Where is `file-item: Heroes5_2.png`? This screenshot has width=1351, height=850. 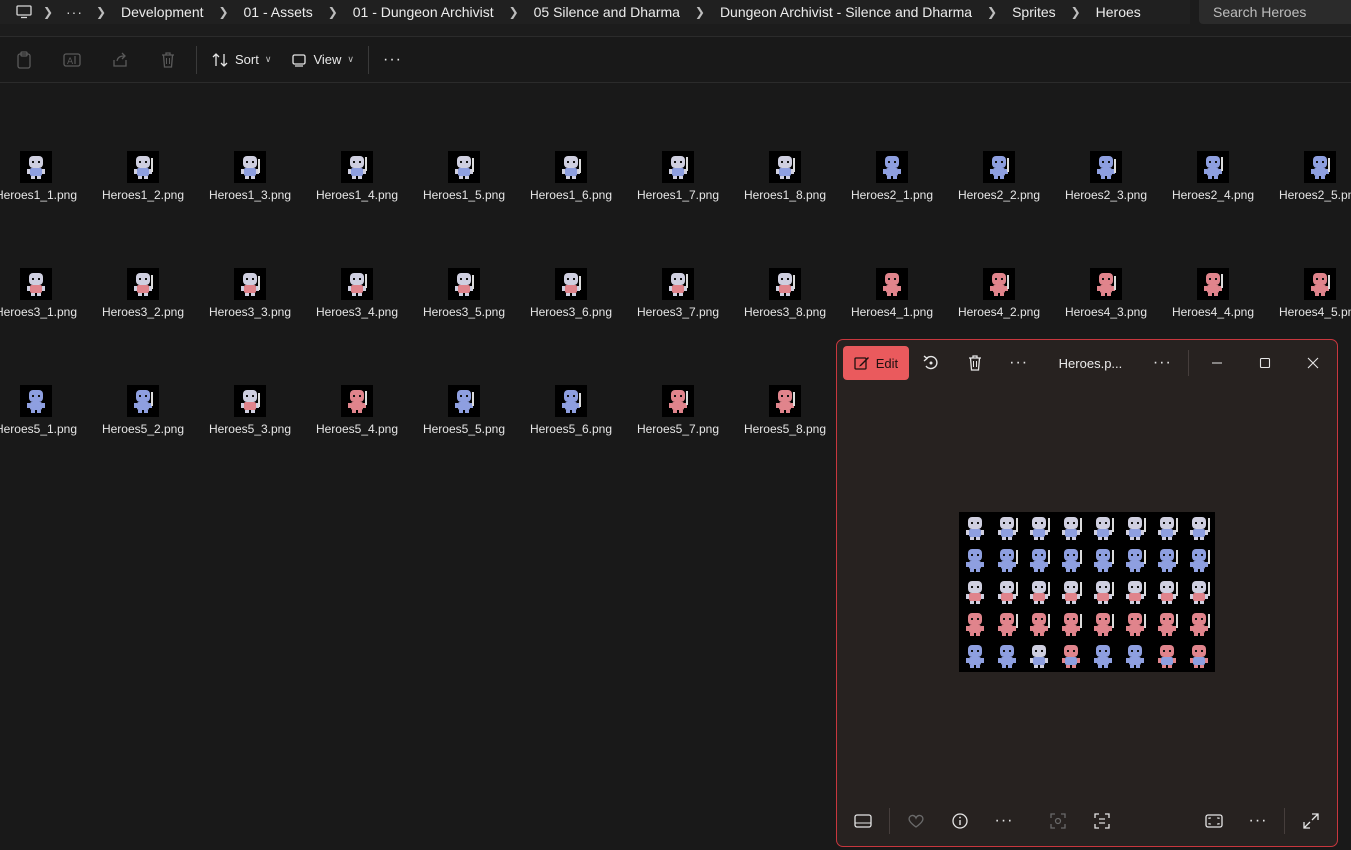
file-item: Heroes5_2.png is located at coordinates (143, 420).